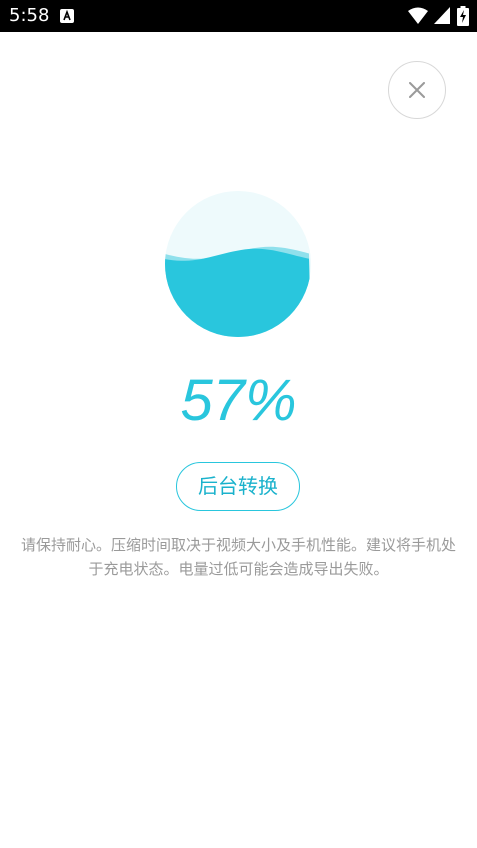 Image resolution: width=477 pixels, height=848 pixels. What do you see at coordinates (418, 15) in the screenshot?
I see `wifi-icon` at bounding box center [418, 15].